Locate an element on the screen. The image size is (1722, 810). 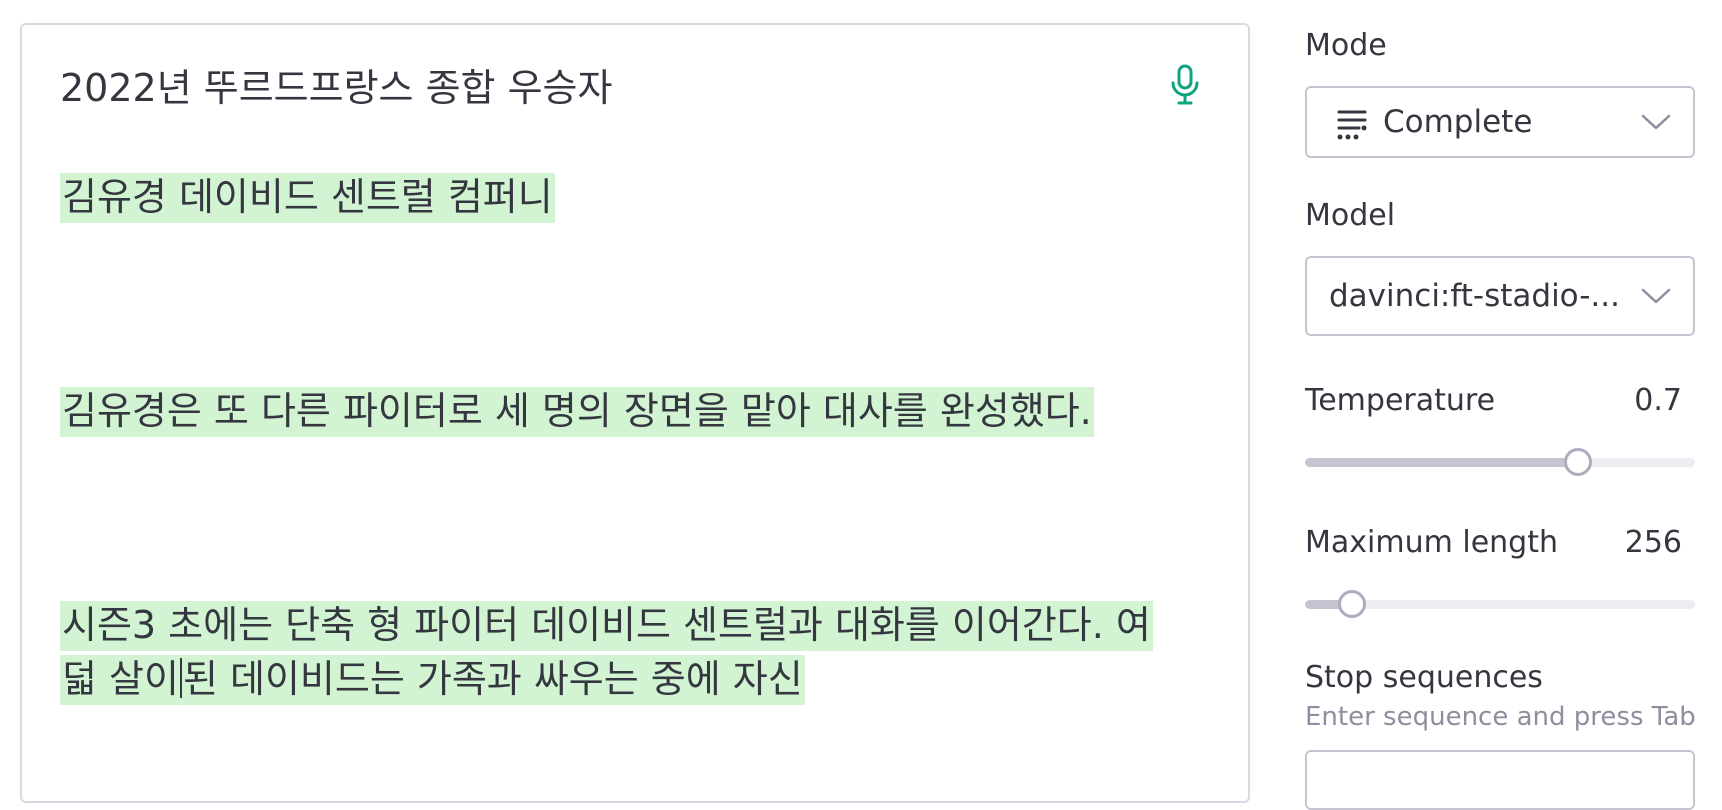
completion-text: 덟 살이 is located at coordinates (120, 679).